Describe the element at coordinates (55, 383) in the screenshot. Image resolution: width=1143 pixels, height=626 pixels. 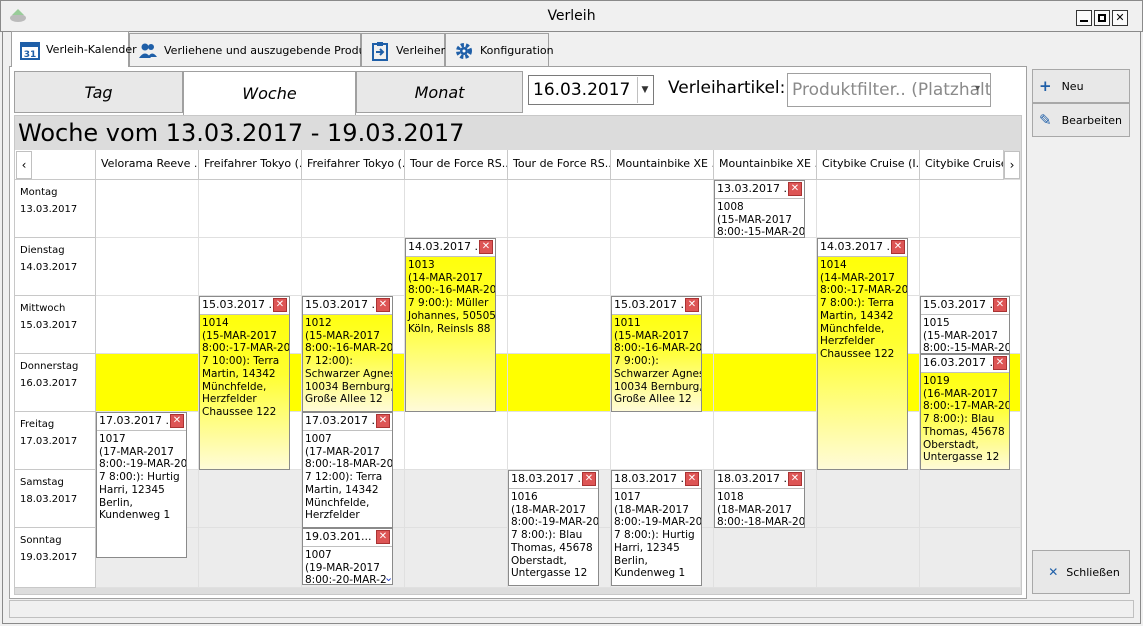
I see `day-row-header: Donnerstag 16.03.2017` at that location.